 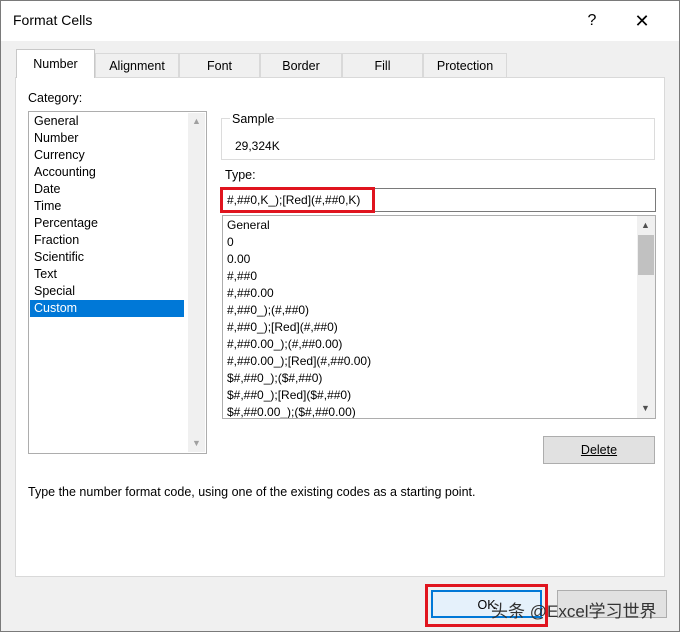 I want to click on format-item: #,##0_);[Red](#,##0), so click(x=282, y=327).